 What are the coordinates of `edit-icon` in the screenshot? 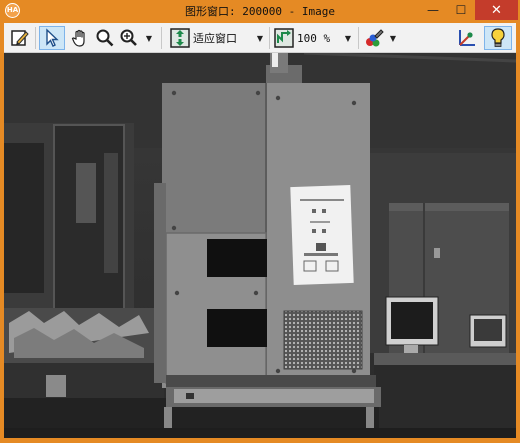 It's located at (20, 38).